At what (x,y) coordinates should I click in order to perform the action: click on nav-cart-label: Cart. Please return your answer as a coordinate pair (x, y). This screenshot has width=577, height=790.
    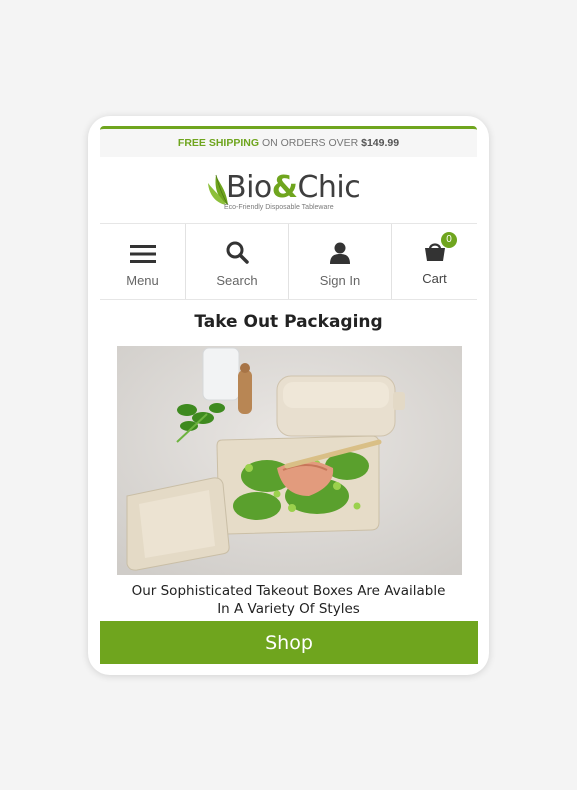
    Looking at the image, I should click on (434, 278).